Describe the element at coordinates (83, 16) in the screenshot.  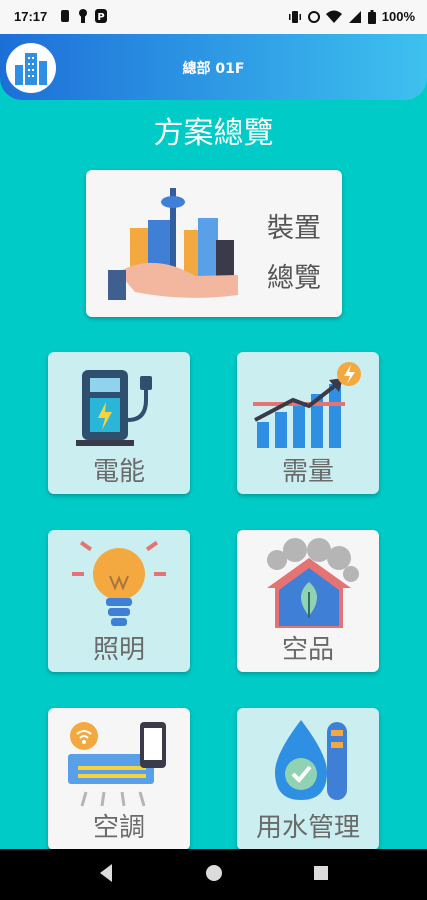
I see `lock-icon` at that location.